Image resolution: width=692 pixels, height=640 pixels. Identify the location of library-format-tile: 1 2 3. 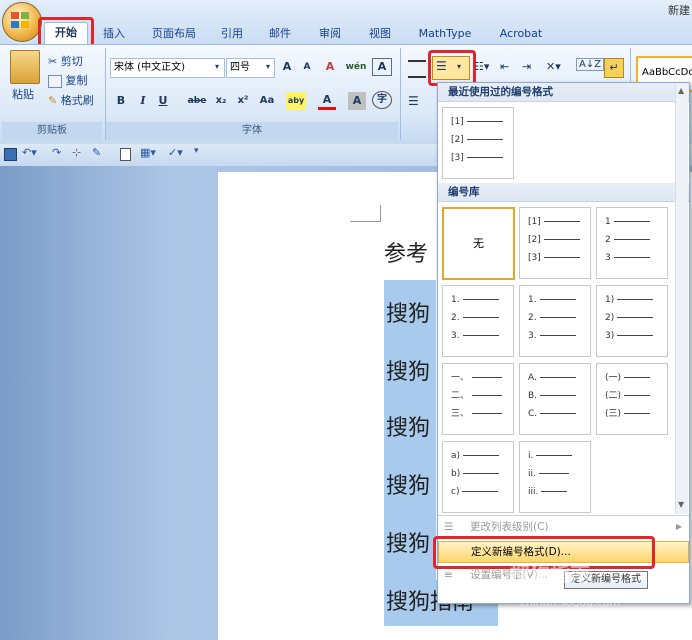
(632, 243).